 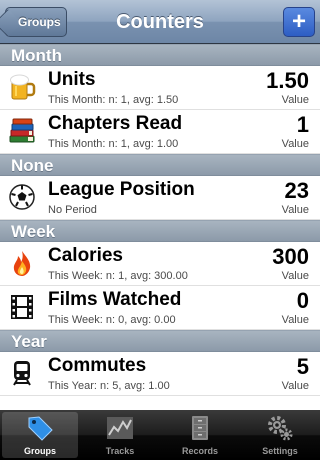 I want to click on train-icon, so click(x=22, y=373).